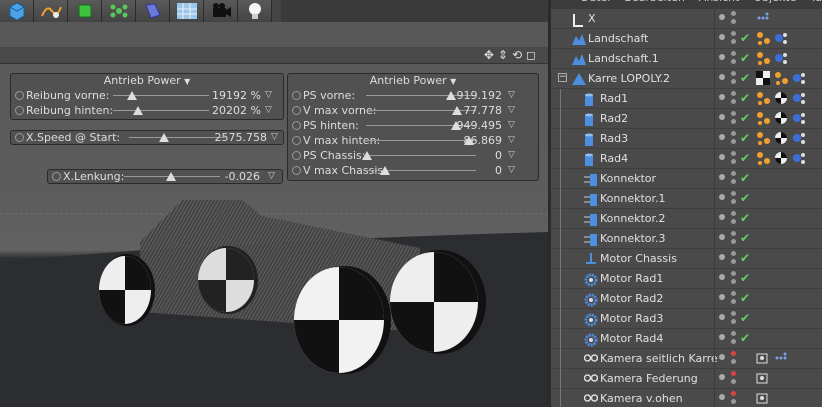 This screenshot has width=822, height=407. What do you see at coordinates (221, 11) in the screenshot?
I see `camera-icon` at bounding box center [221, 11].